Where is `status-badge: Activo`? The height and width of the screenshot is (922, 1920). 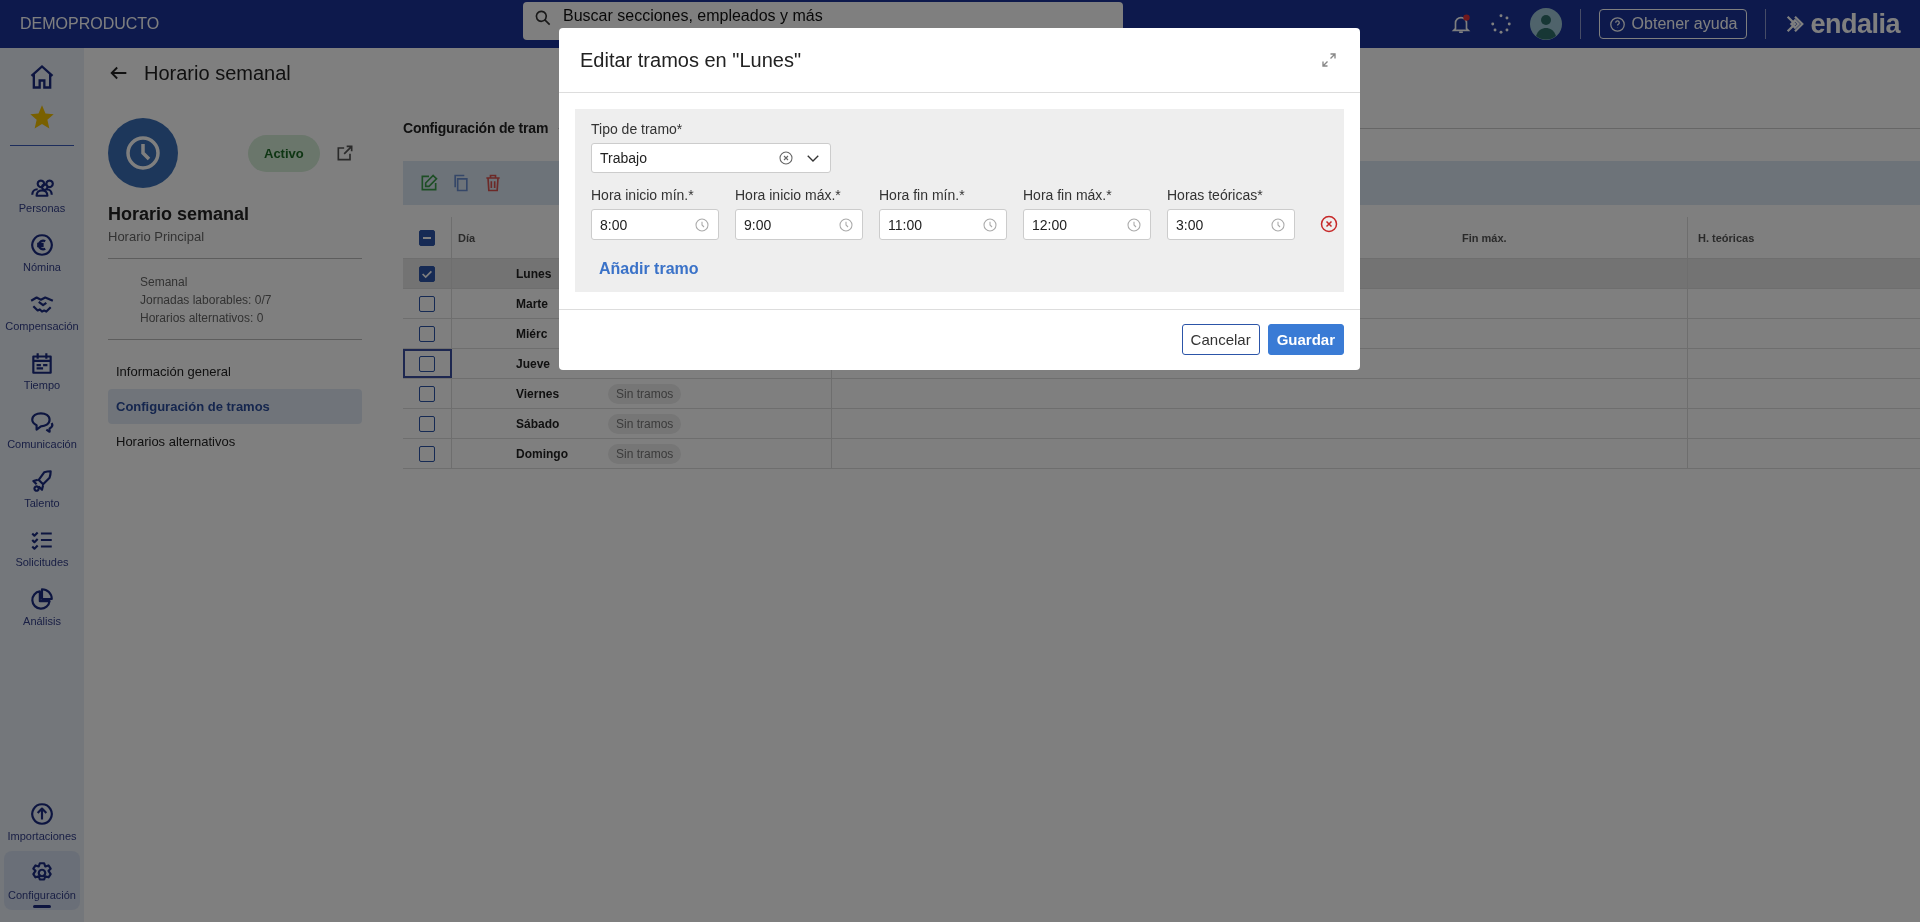
status-badge: Activo is located at coordinates (284, 153).